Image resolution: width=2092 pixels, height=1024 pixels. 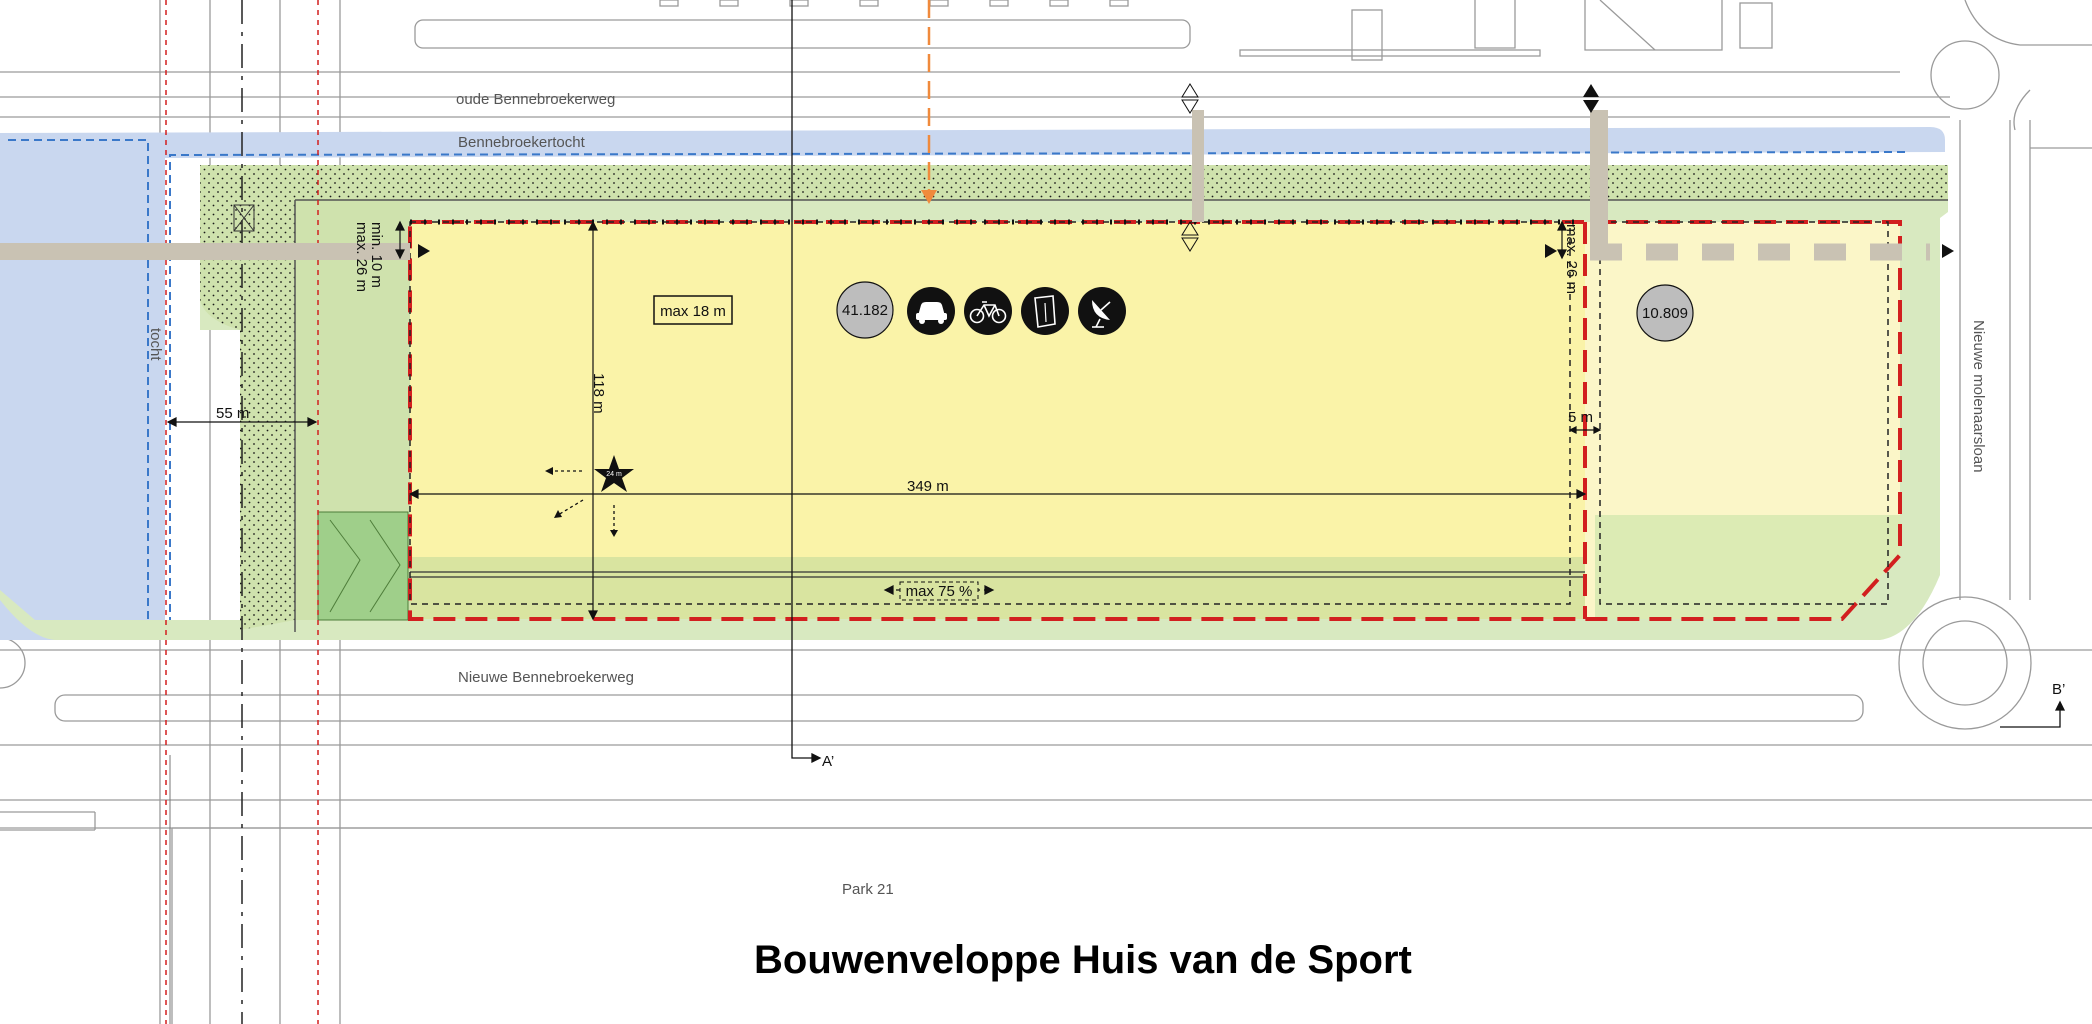 I want to click on page-title: Bouwenveloppe Huis van de Sport, so click(x=1083, y=960).